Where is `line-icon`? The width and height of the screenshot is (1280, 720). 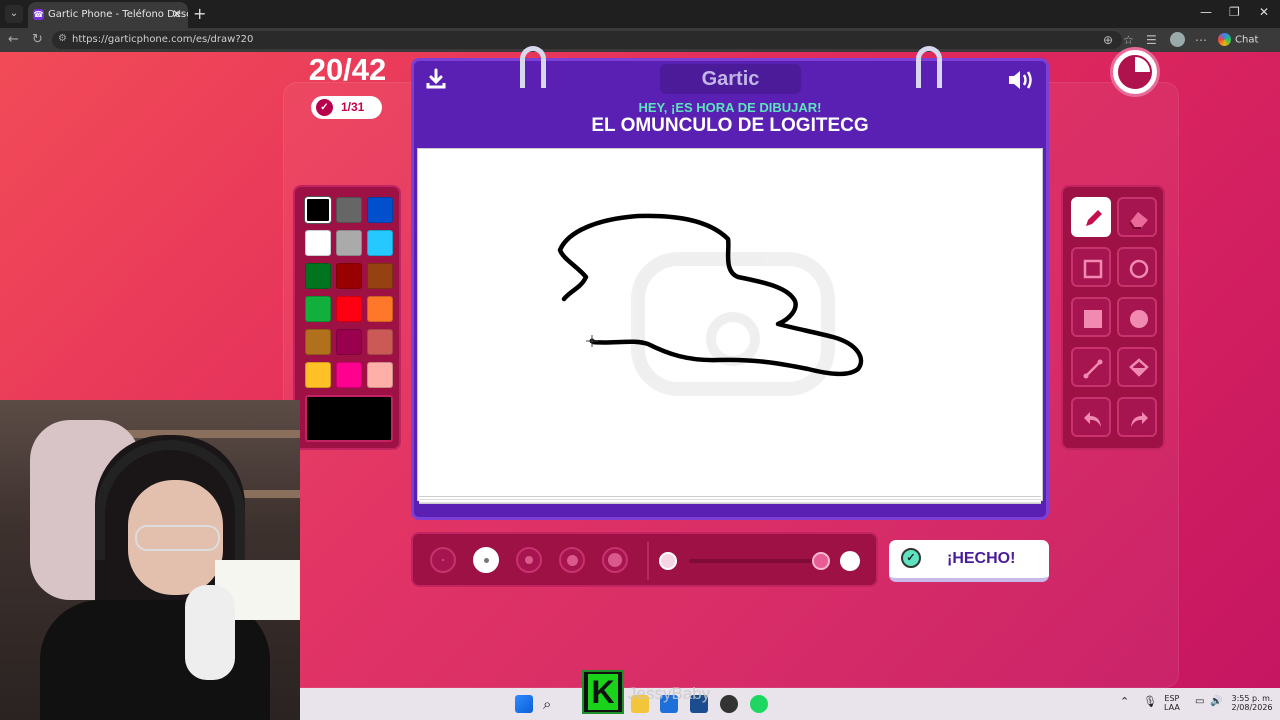 line-icon is located at coordinates (1093, 369).